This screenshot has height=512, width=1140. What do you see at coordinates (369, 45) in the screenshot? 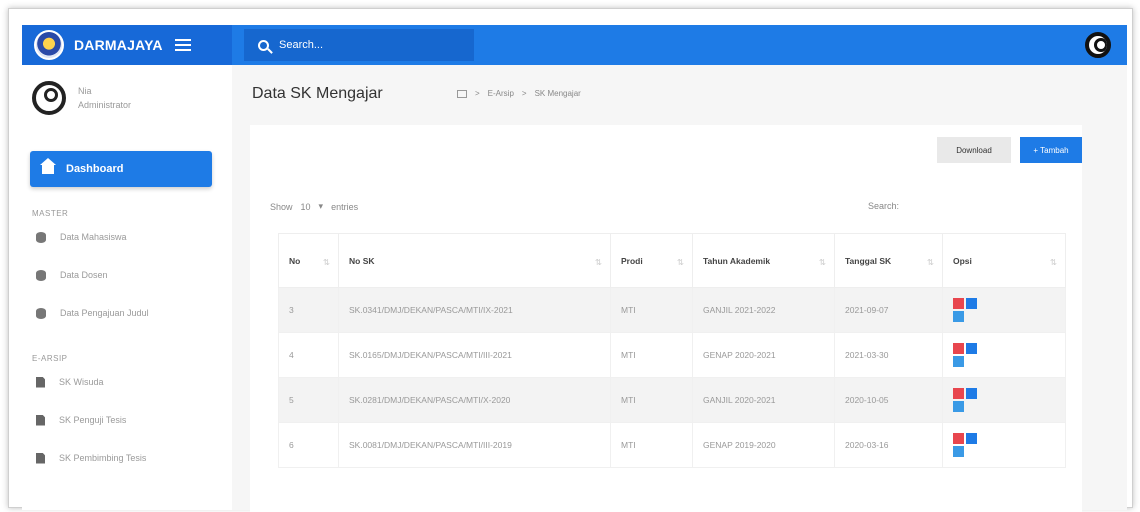
I see `search-input` at bounding box center [369, 45].